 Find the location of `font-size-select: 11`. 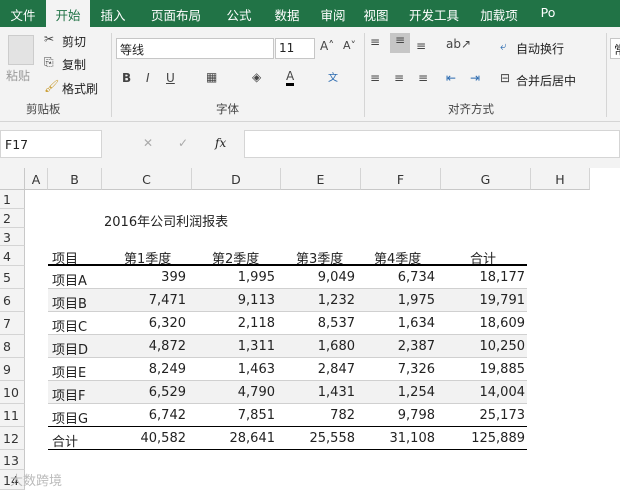

font-size-select: 11 is located at coordinates (295, 48).